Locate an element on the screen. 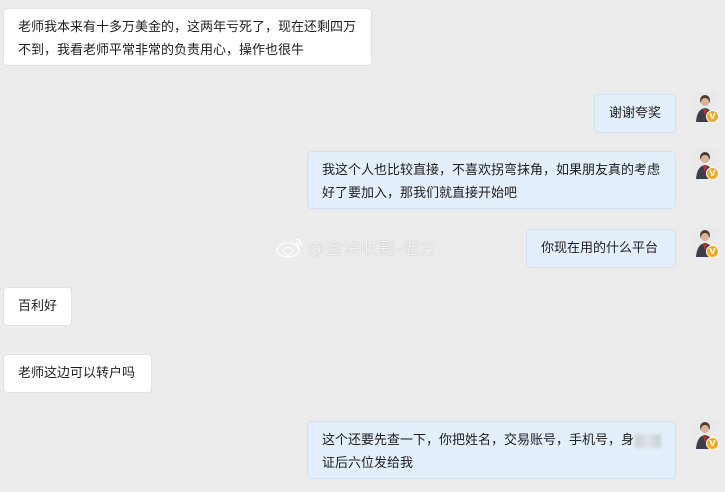 The height and width of the screenshot is (492, 725). message-bubble-sent: 谢谢夸奖 is located at coordinates (635, 113).